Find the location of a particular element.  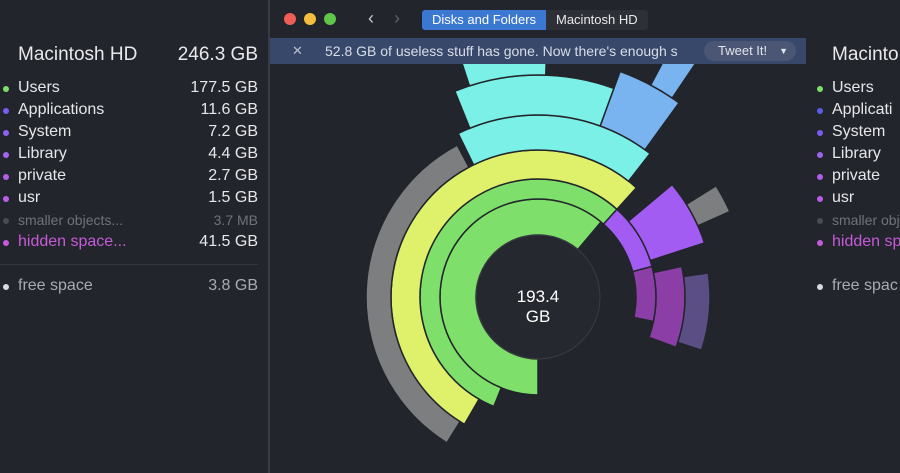

row-size: 41.5 GB is located at coordinates (228, 241).